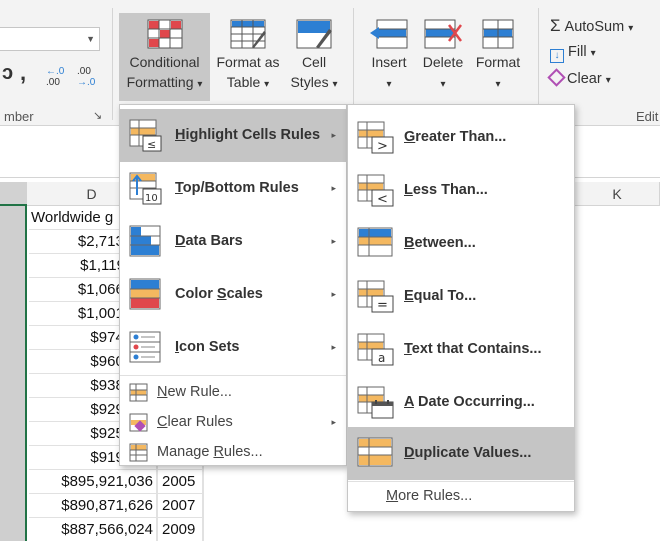 Image resolution: width=660 pixels, height=541 pixels. I want to click on eraser-icon, so click(556, 77).